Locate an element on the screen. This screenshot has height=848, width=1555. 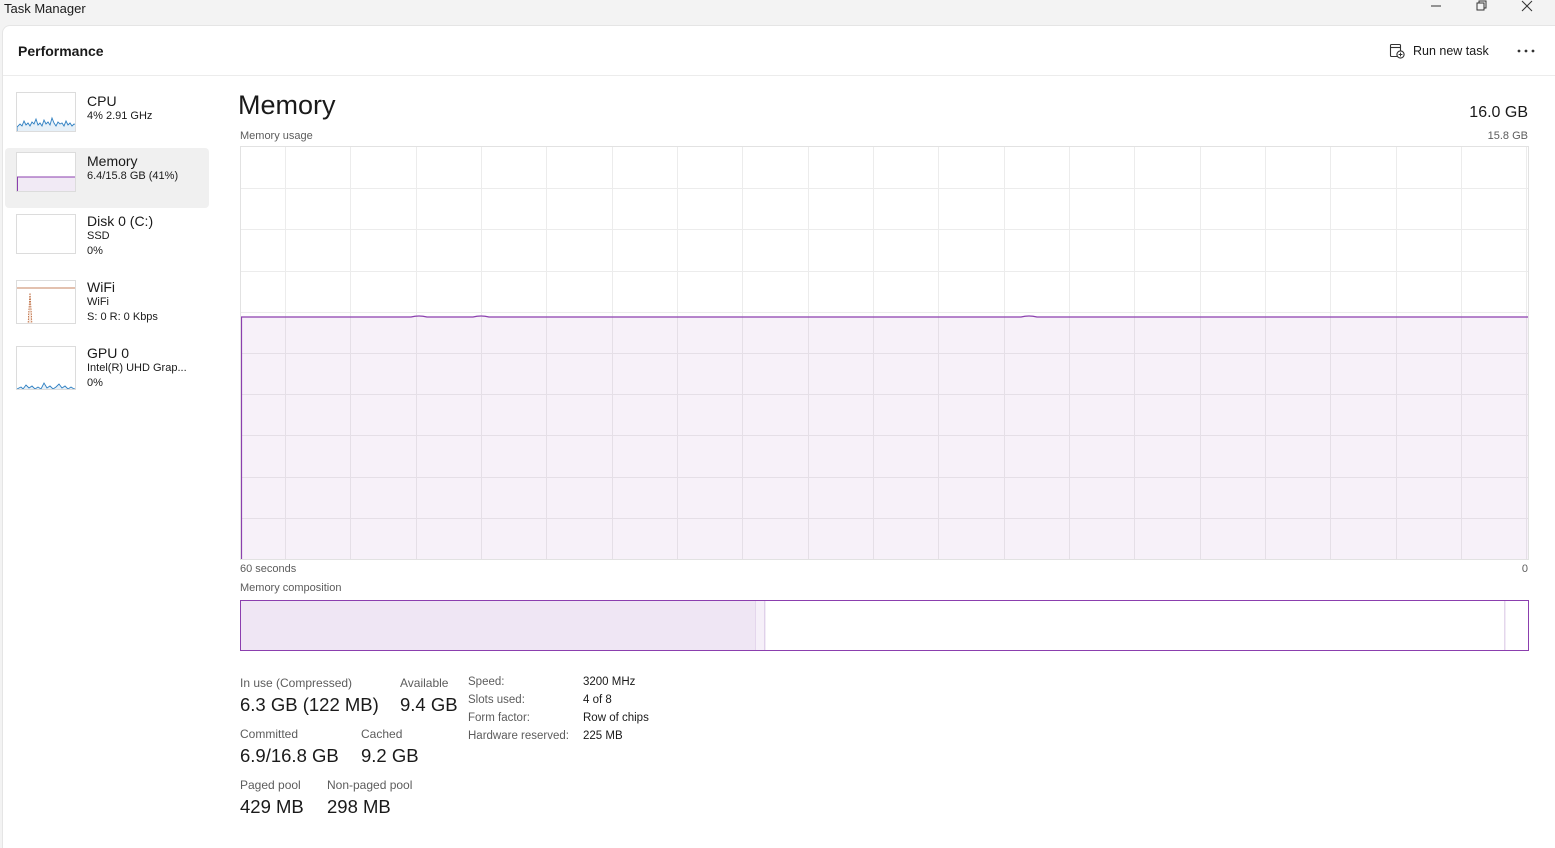
memory-usage-label: Memory usage is located at coordinates (276, 136).